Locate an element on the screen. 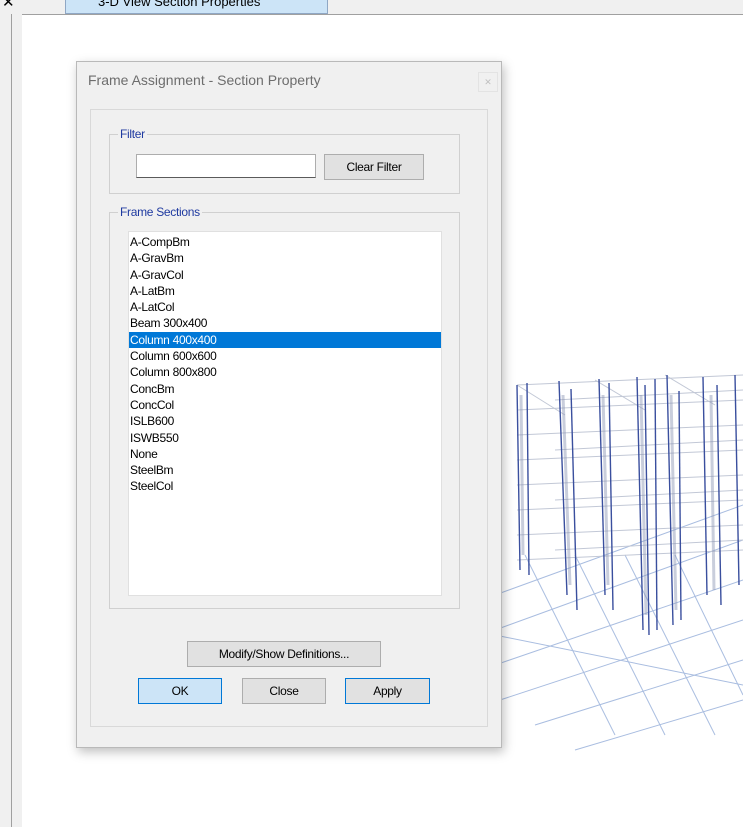 The height and width of the screenshot is (827, 743). list-item: A-CompBm is located at coordinates (285, 242).